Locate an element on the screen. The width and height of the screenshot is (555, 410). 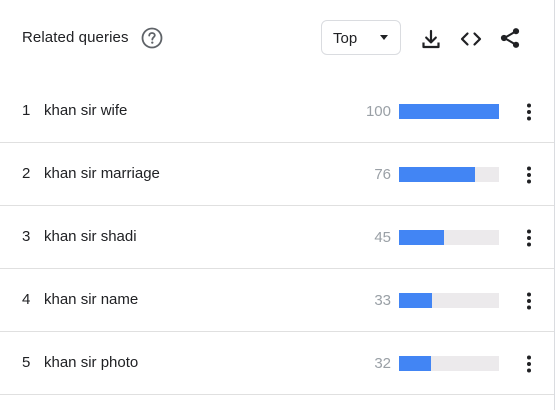
query-text: khan sir name is located at coordinates (91, 299).